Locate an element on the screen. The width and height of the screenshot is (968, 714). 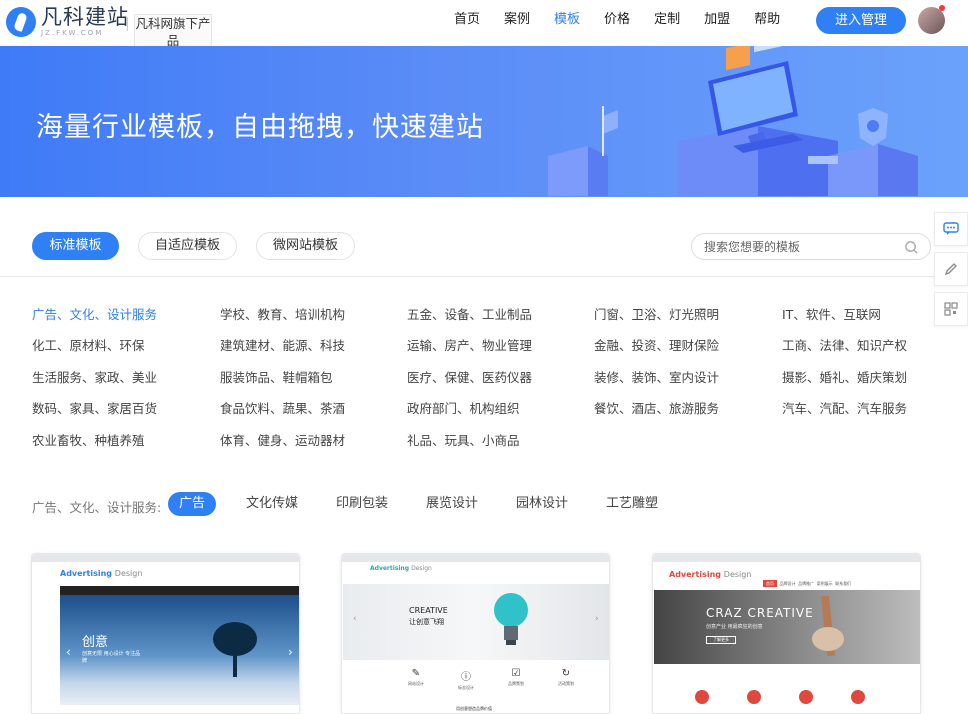
category-link: 门窗、卫浴、灯光照明 is located at coordinates (656, 315).